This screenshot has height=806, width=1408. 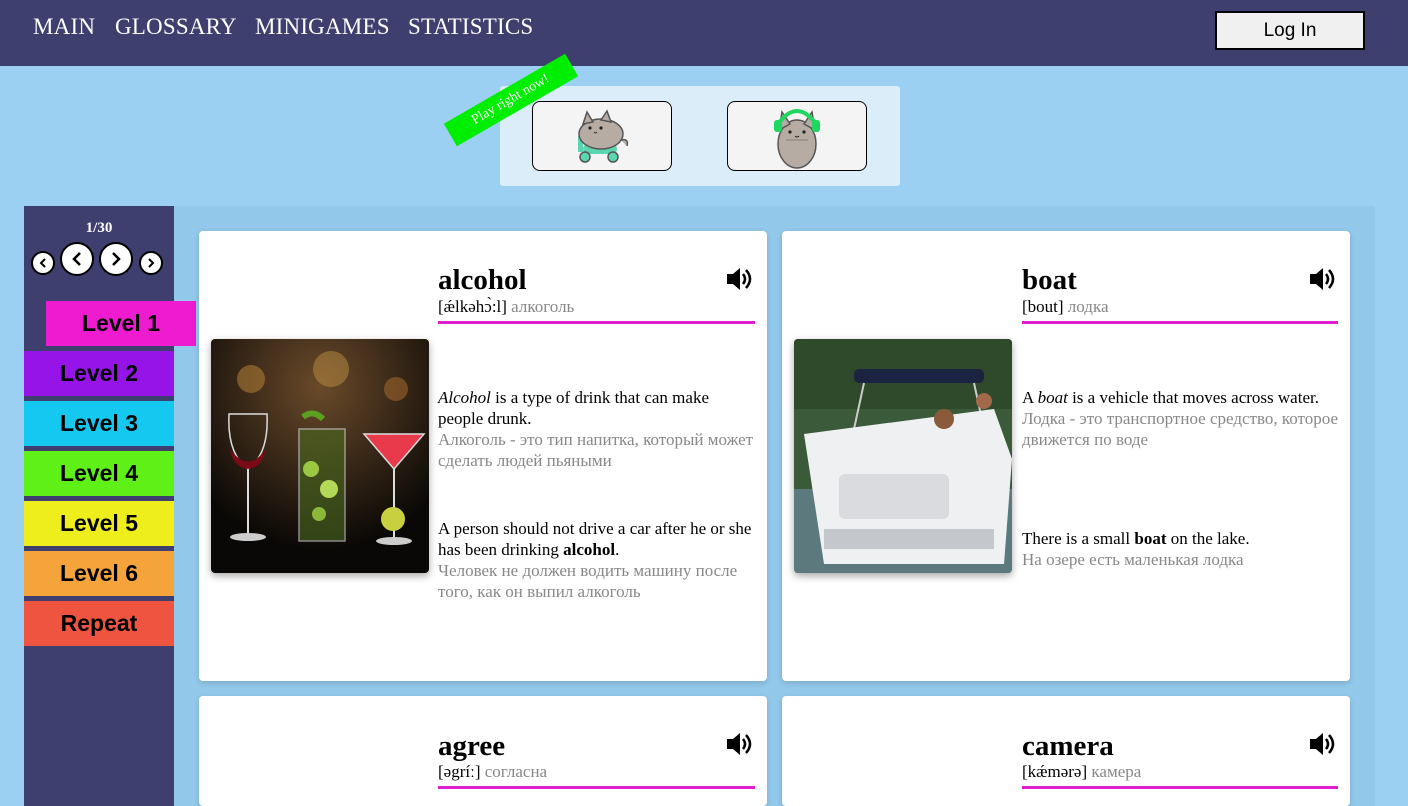 I want to click on example-post: ., so click(x=617, y=549).